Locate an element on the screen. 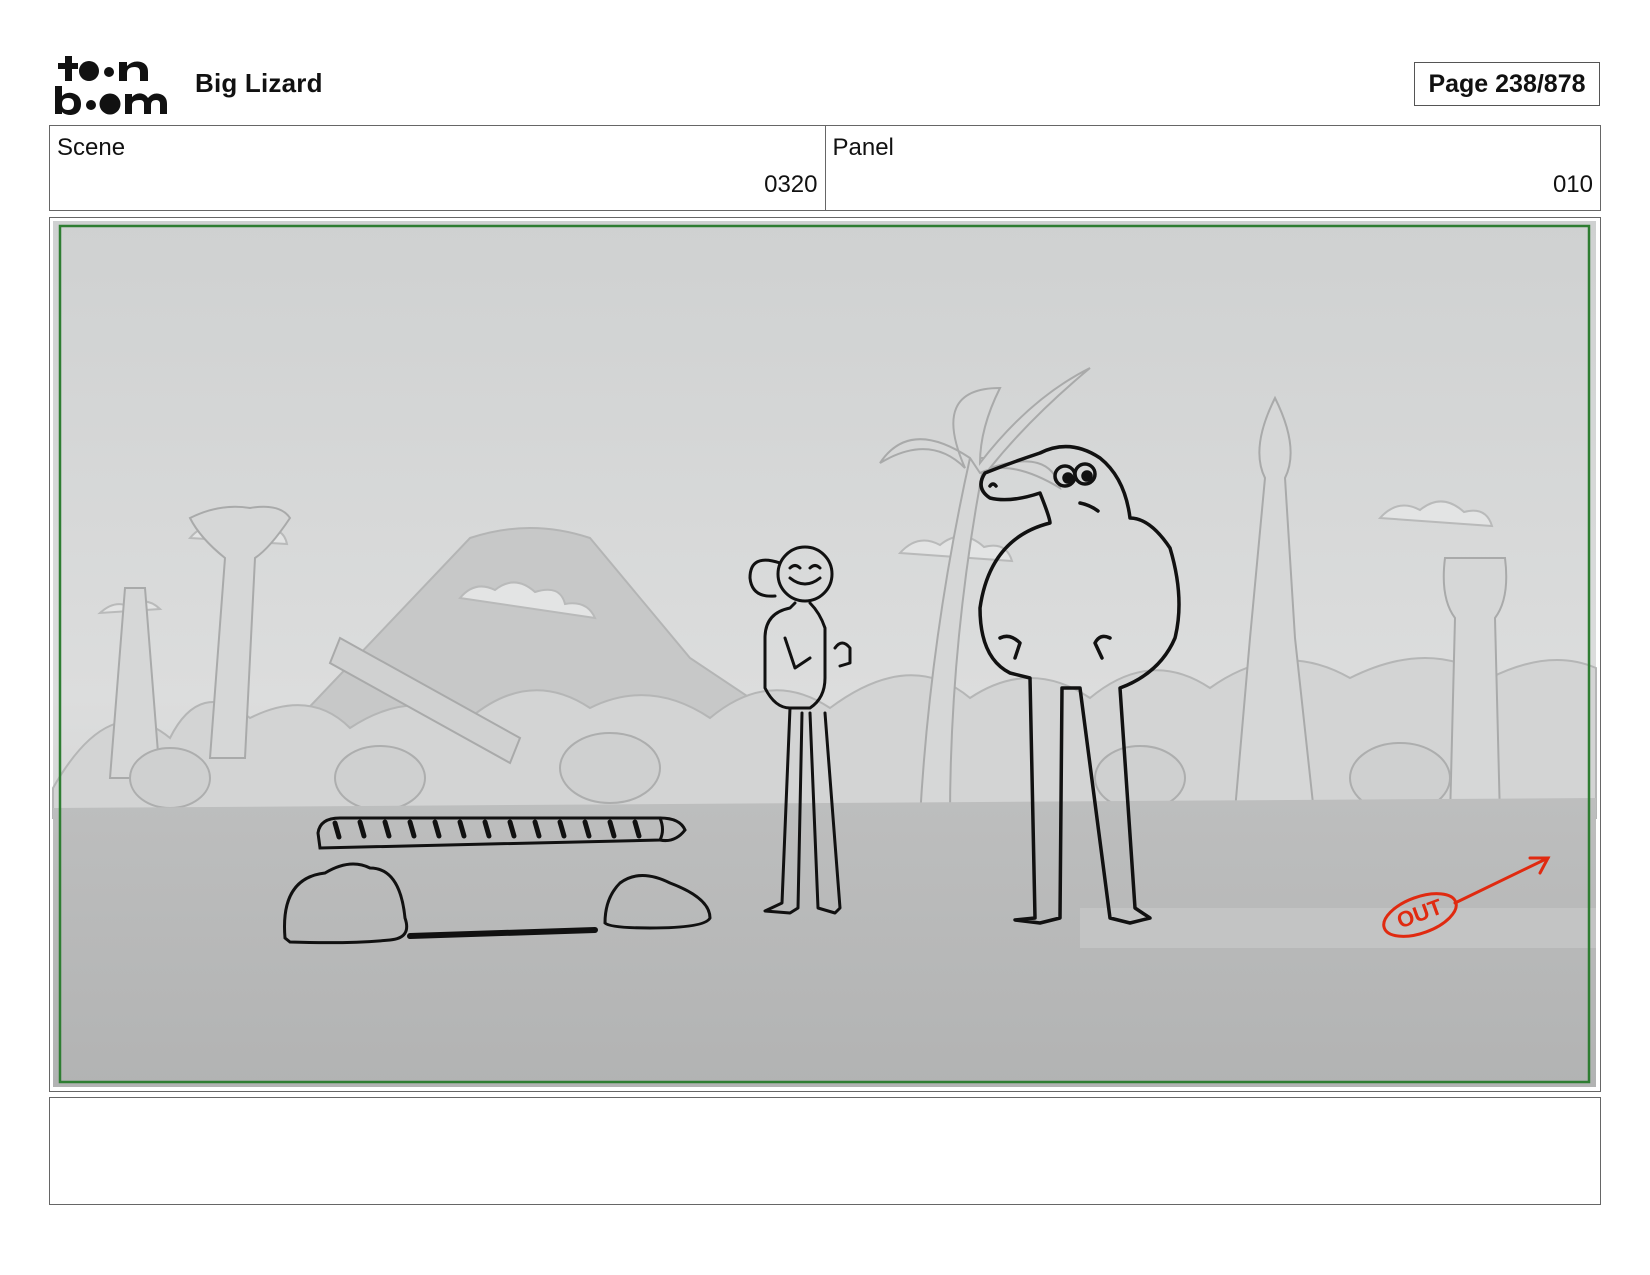 This screenshot has width=1650, height=1275. panel-cell: Panel 010 is located at coordinates (1212, 168).